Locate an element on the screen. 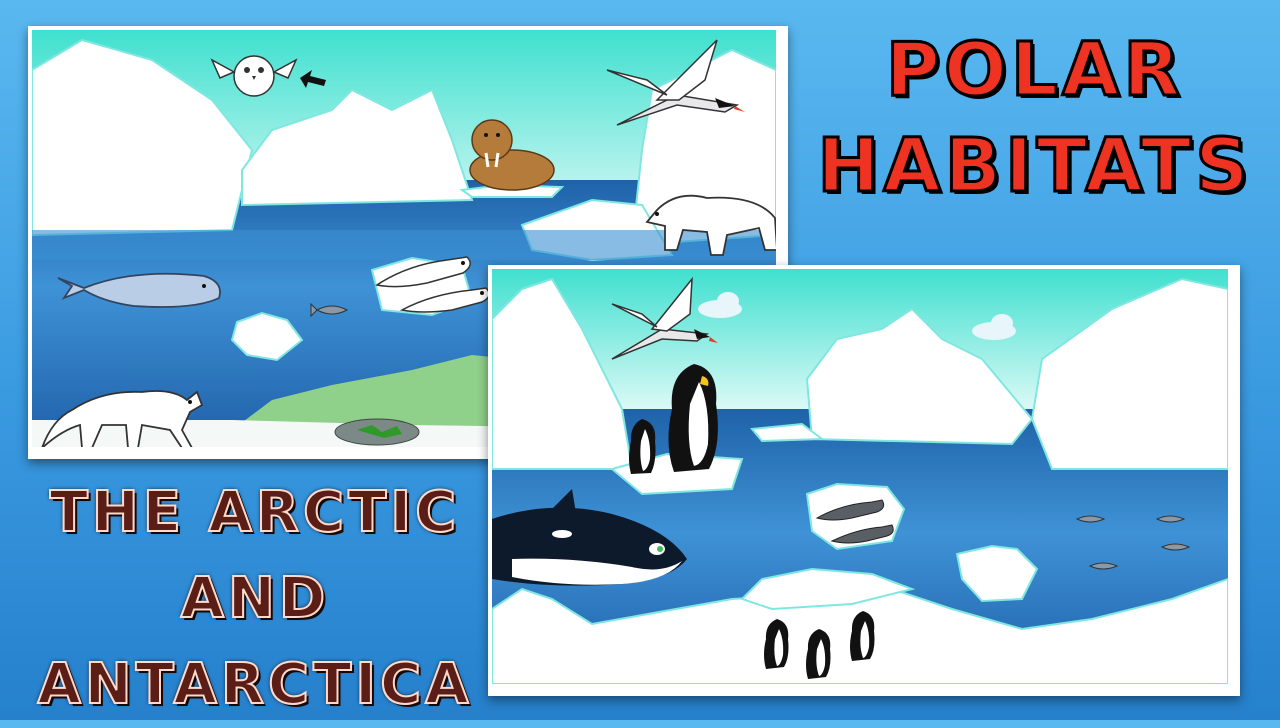 The height and width of the screenshot is (728, 1280). title-line-2: HABITATS is located at coordinates (1034, 166).